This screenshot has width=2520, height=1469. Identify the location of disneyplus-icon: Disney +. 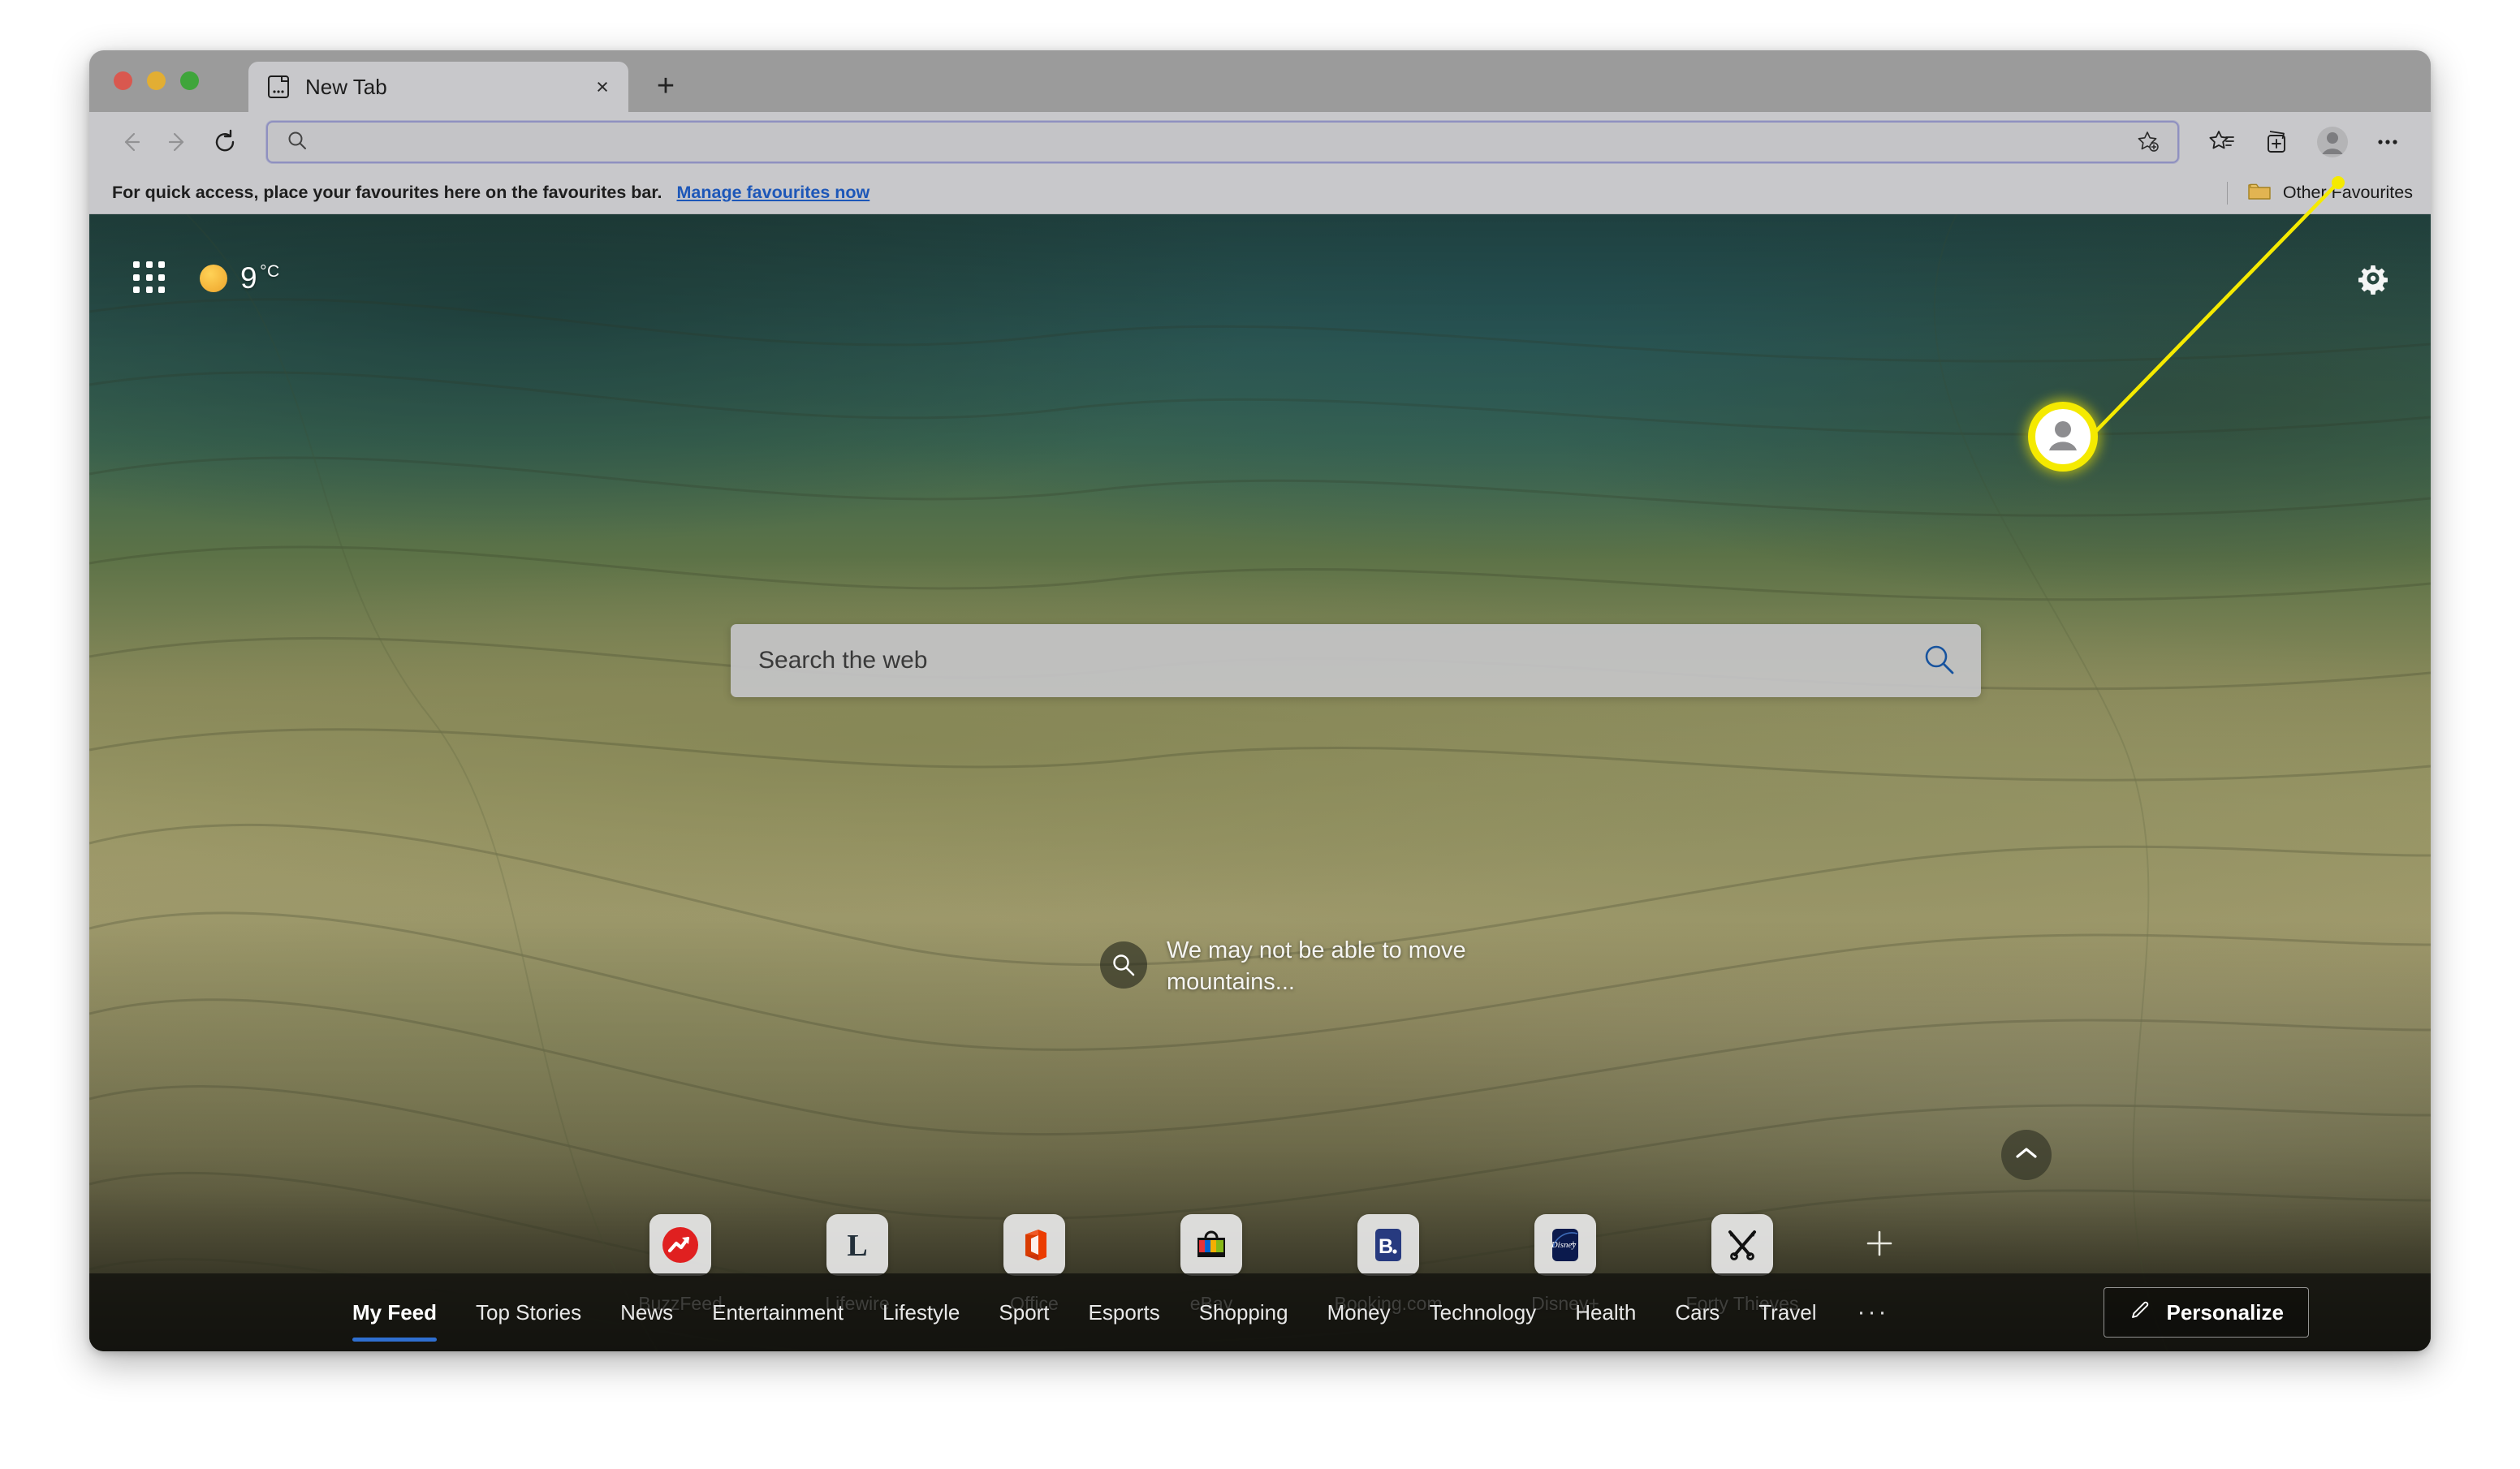
(1565, 1245).